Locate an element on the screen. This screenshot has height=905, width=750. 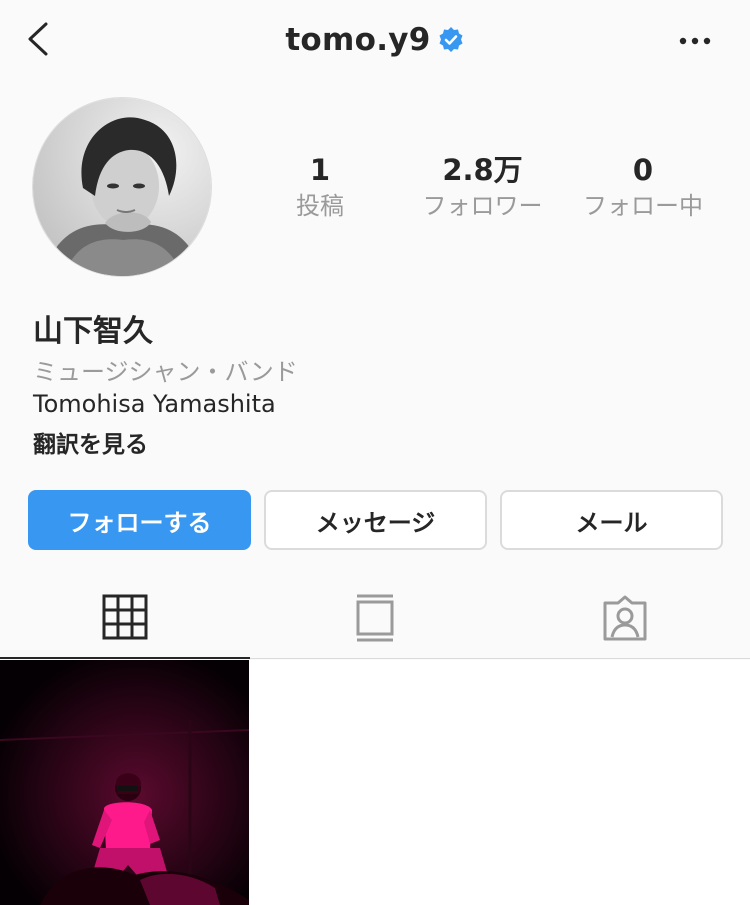
avatar-photo is located at coordinates (122, 187).